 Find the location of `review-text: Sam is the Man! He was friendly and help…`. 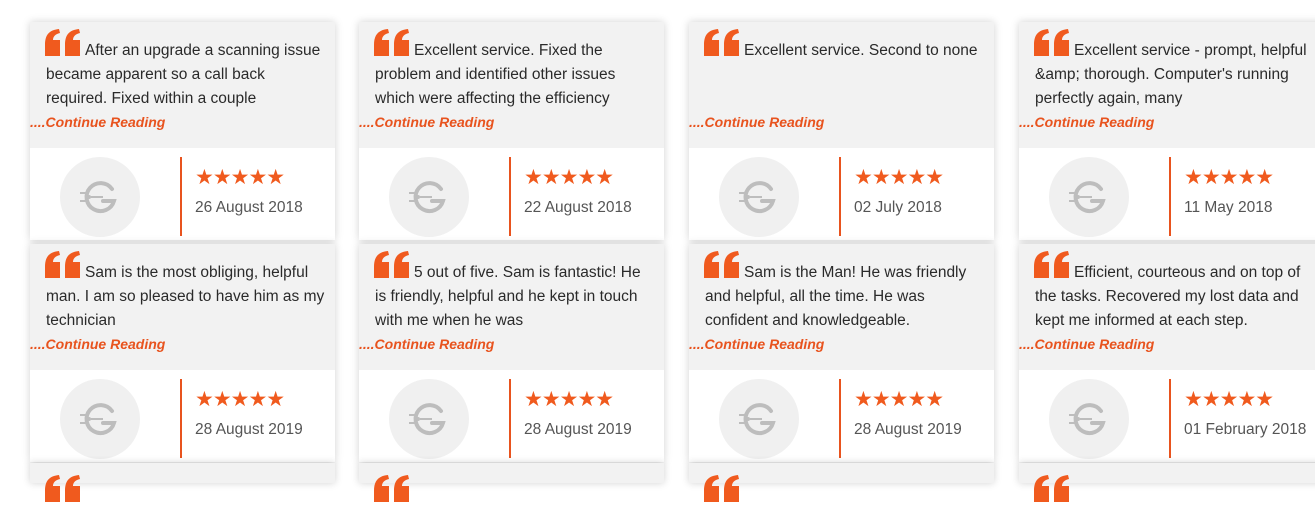

review-text: Sam is the Man! He was friendly and help… is located at coordinates (836, 296).